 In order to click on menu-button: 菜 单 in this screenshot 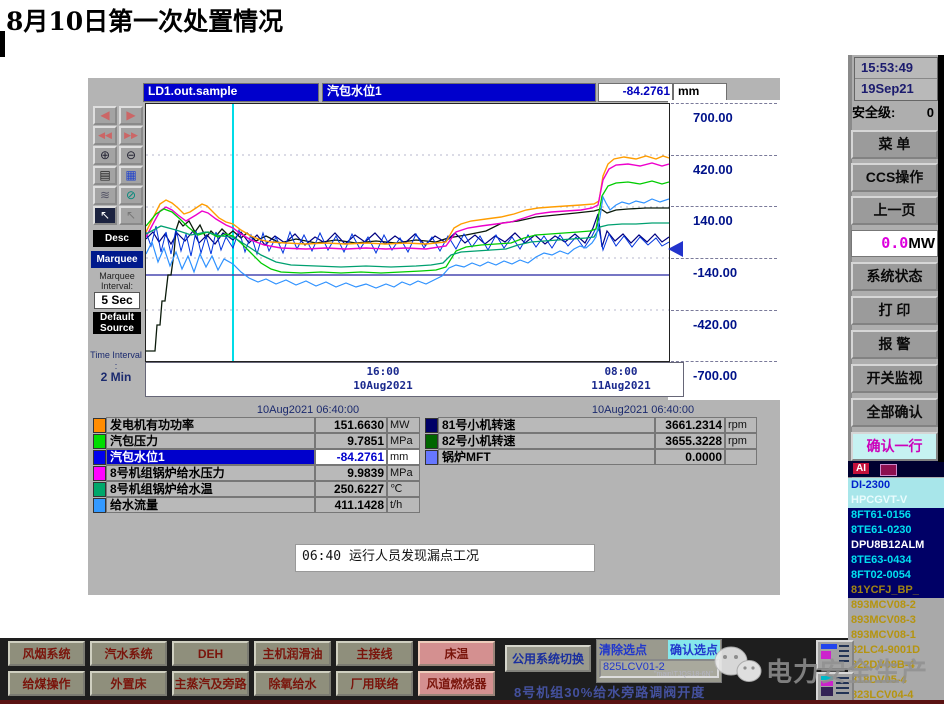, I will do `click(894, 144)`.